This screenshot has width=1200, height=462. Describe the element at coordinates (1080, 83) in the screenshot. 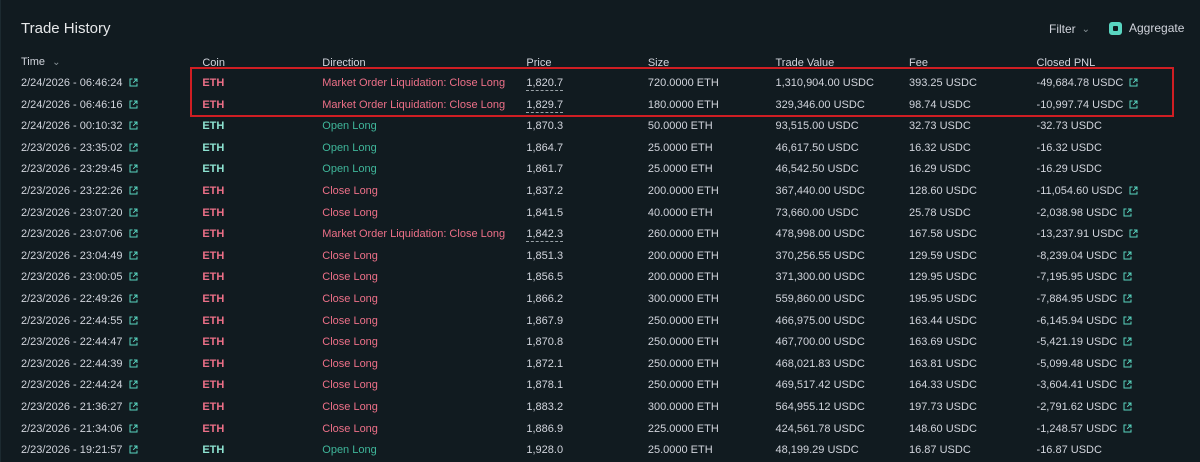

I see `pnl-value: -49,684.78 USDC` at that location.